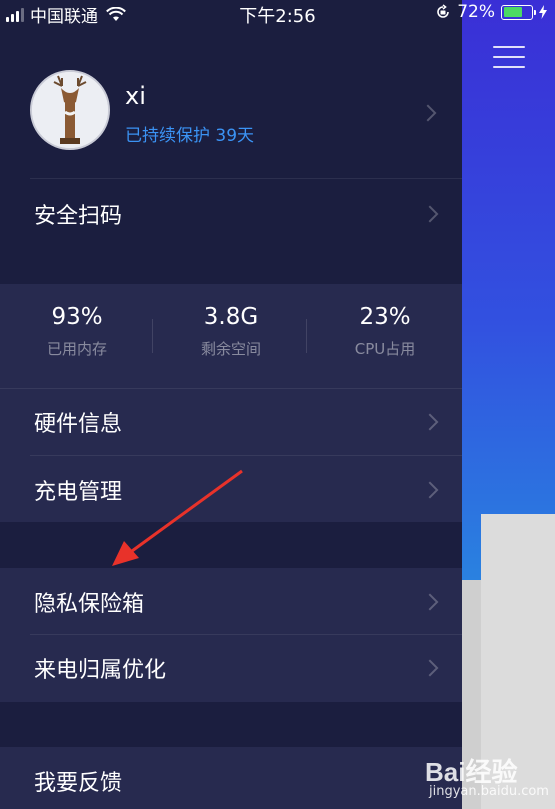 The height and width of the screenshot is (809, 555). Describe the element at coordinates (190, 136) in the screenshot. I see `protection-days: 已持续保护 39天` at that location.